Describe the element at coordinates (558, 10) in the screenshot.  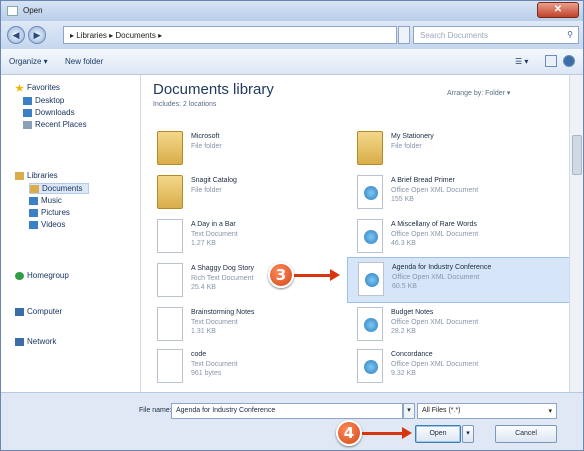
I see `close-button: ✕` at that location.